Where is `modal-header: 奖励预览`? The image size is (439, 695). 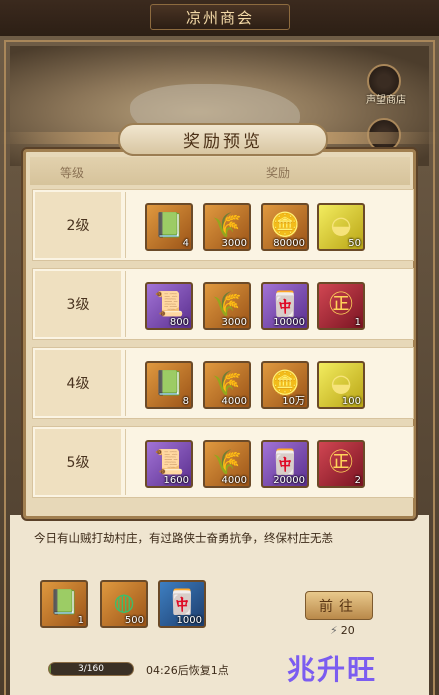
modal-header: 奖励预览 is located at coordinates (223, 139).